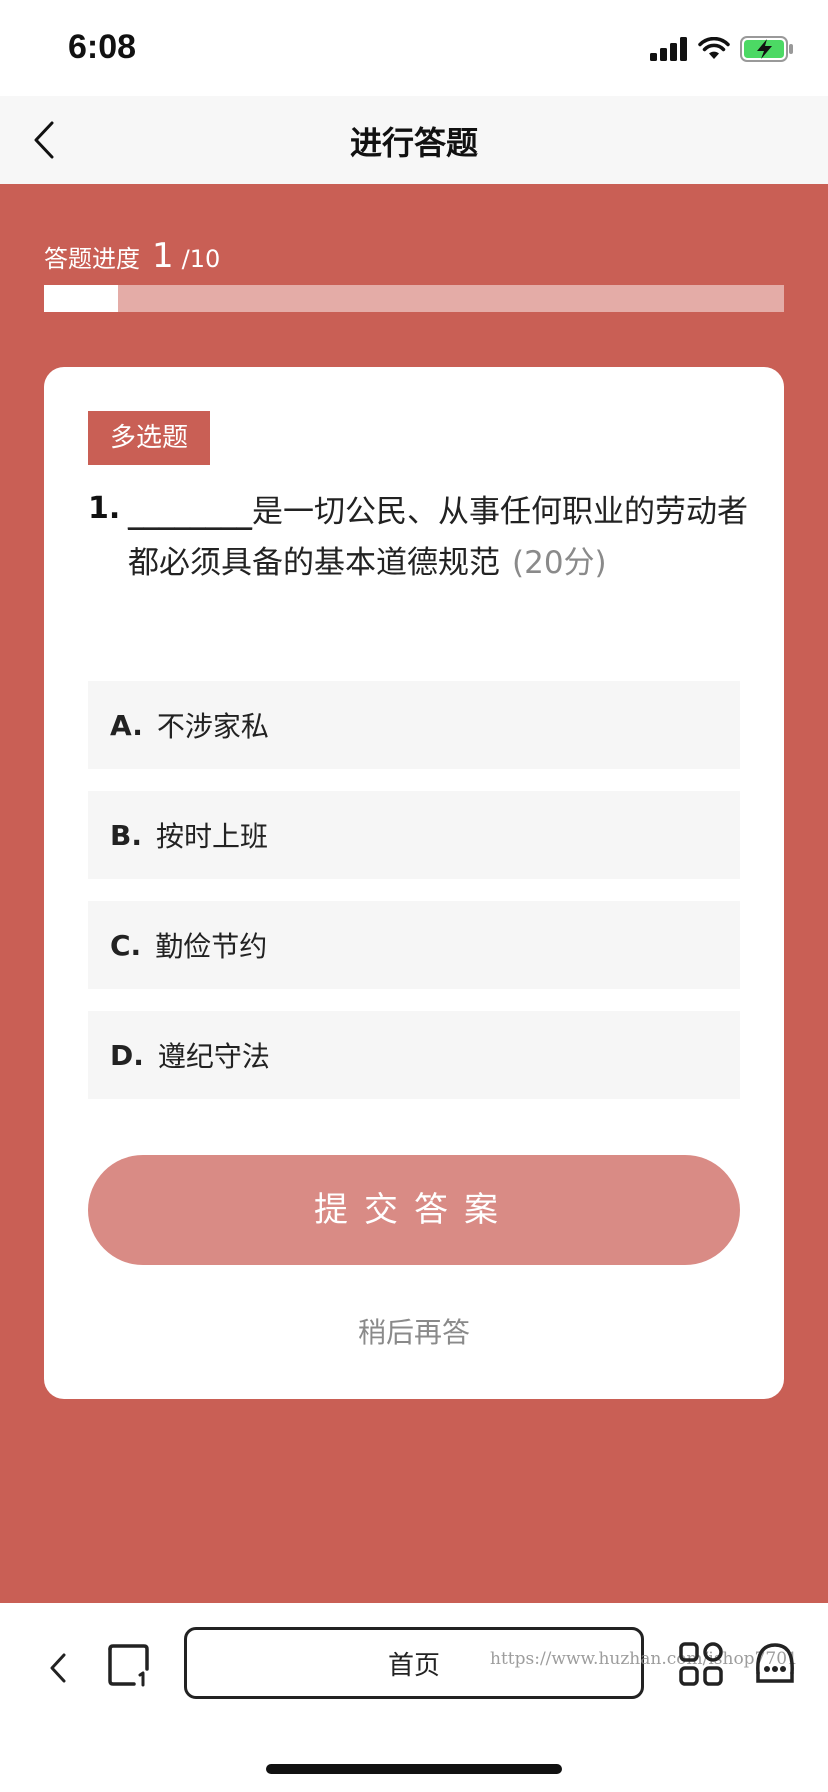 The height and width of the screenshot is (1792, 828). I want to click on nav-bar: 进行答题, so click(414, 140).